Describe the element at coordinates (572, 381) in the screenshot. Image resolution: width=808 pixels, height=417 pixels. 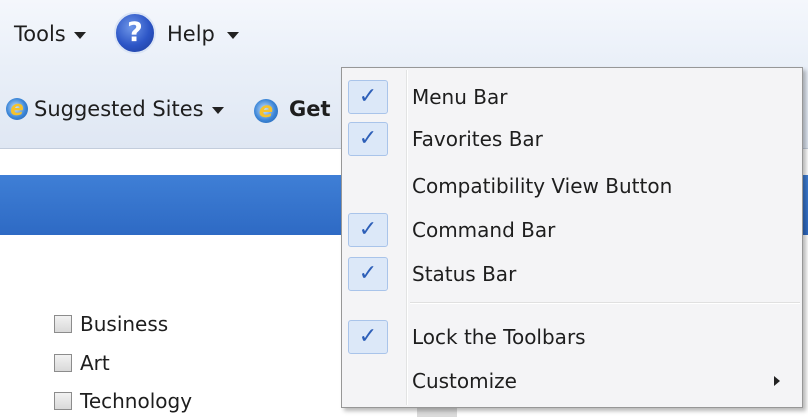
I see `menu-item-customize: Customize` at that location.